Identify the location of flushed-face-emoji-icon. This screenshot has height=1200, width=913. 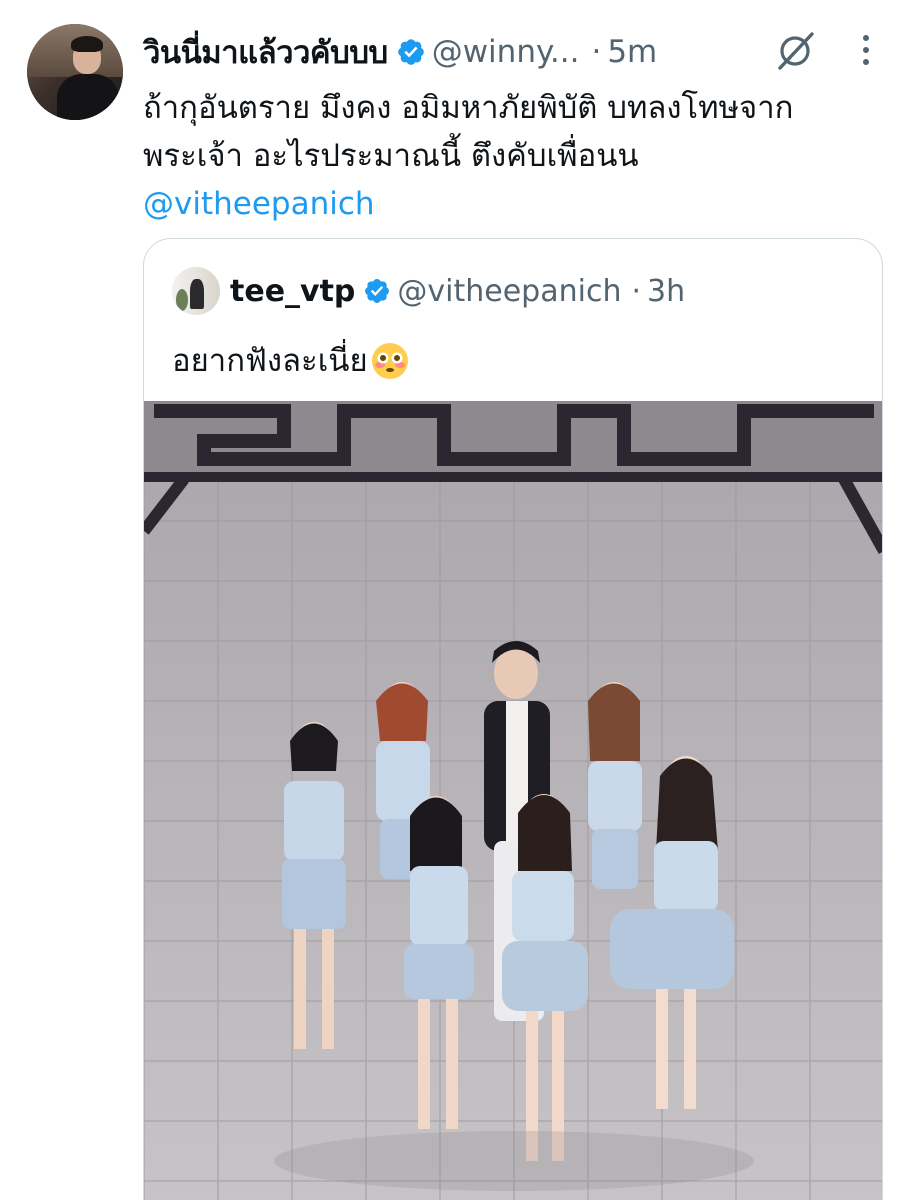
(389, 361).